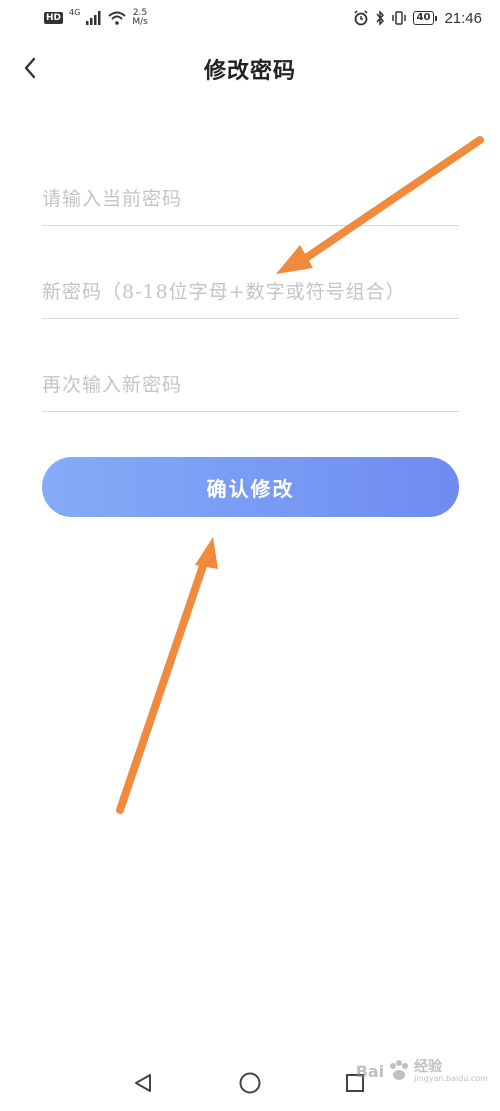  What do you see at coordinates (398, 18) in the screenshot?
I see `vibrate-icon` at bounding box center [398, 18].